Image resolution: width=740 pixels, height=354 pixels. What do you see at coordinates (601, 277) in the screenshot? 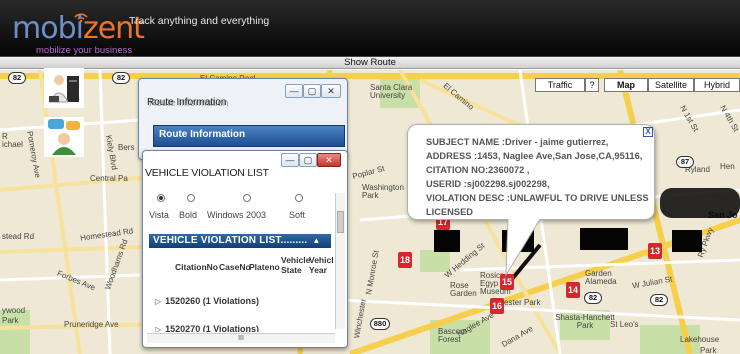
I see `map-label: Garden Alameda` at bounding box center [601, 277].